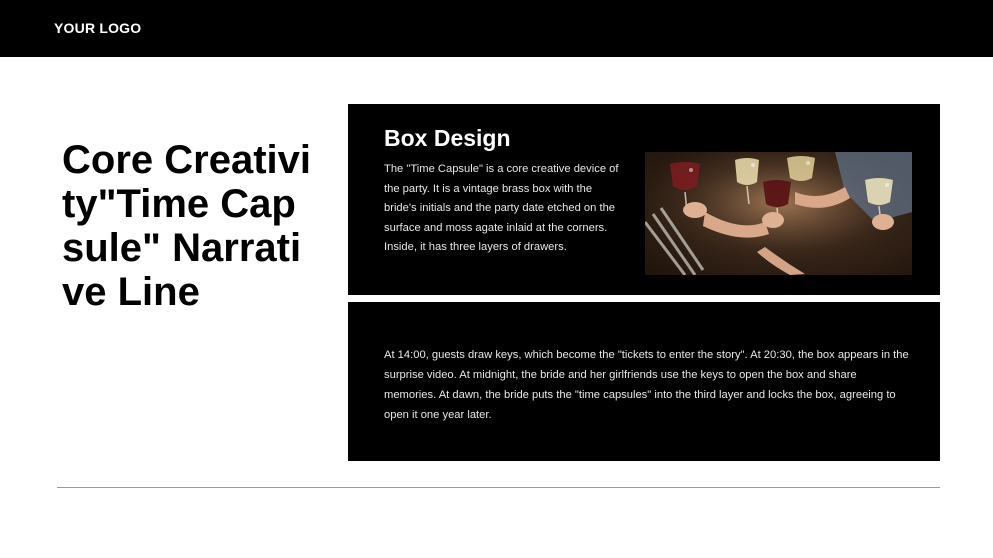 This screenshot has width=993, height=558. I want to click on header-bar: YOUR LOGO, so click(496, 28).